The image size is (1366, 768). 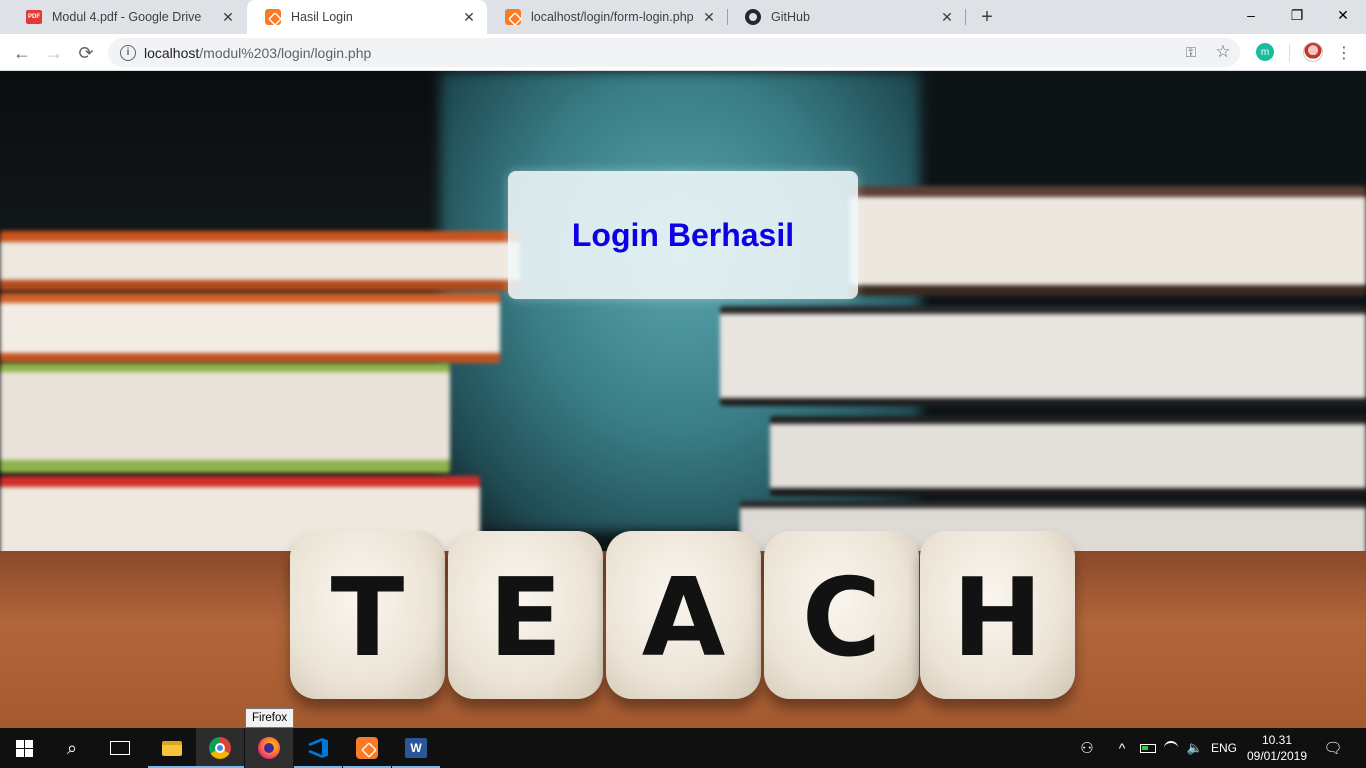 I want to click on url-host: localhost, so click(x=172, y=52).